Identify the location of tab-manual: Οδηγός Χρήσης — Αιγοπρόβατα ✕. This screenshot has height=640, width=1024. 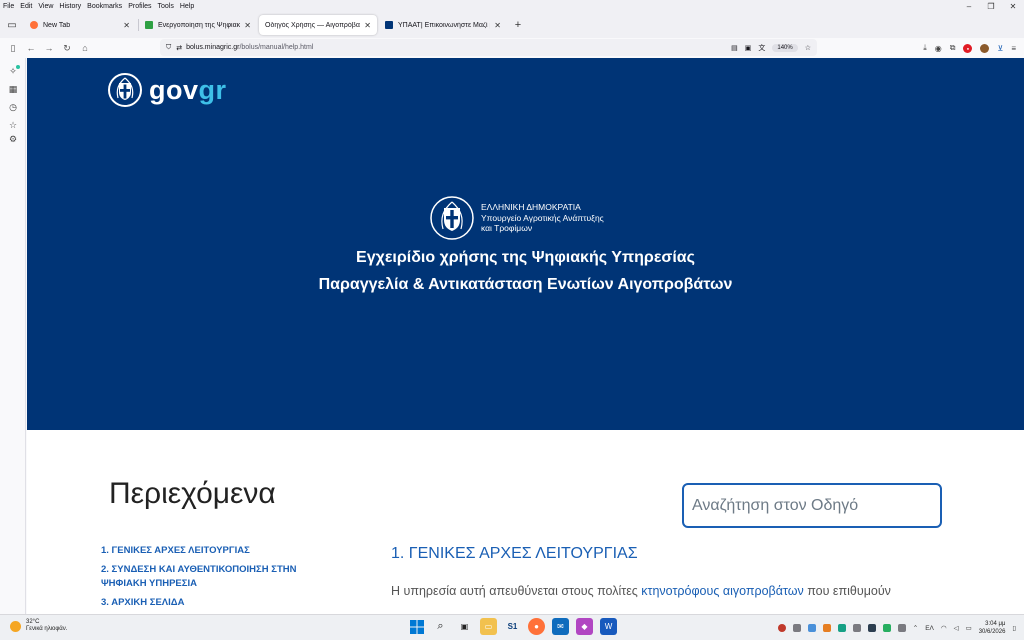
(318, 25).